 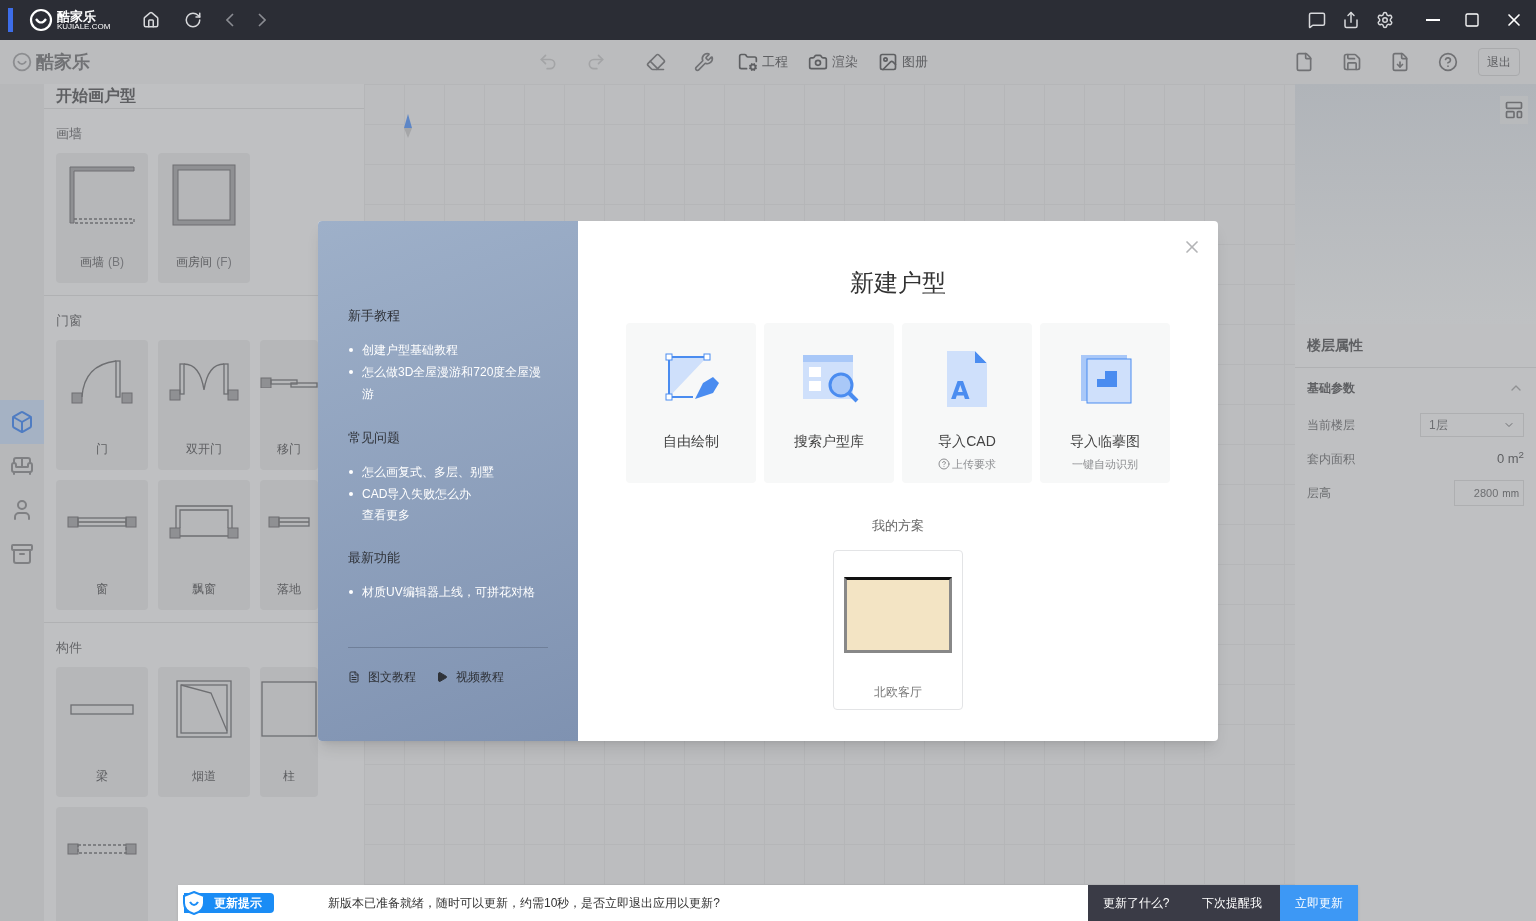 What do you see at coordinates (829, 403) in the screenshot?
I see `create-option-card: 搜索户型库` at bounding box center [829, 403].